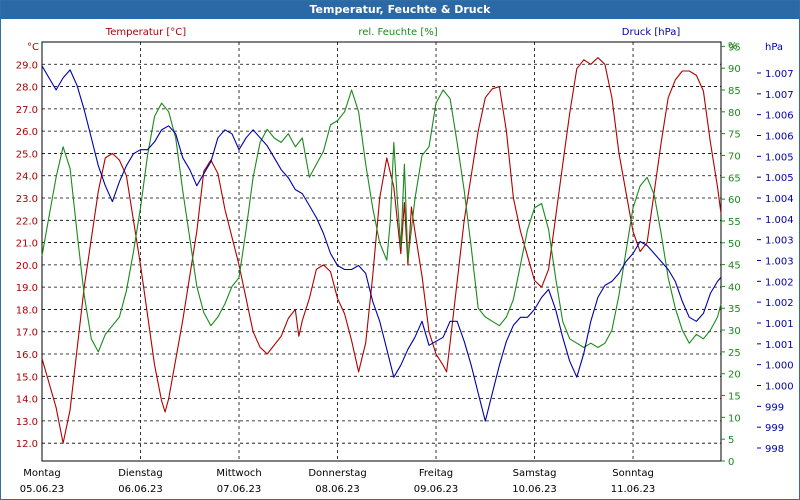  I want to click on temperature-tick-label: 12.0, so click(27, 444).